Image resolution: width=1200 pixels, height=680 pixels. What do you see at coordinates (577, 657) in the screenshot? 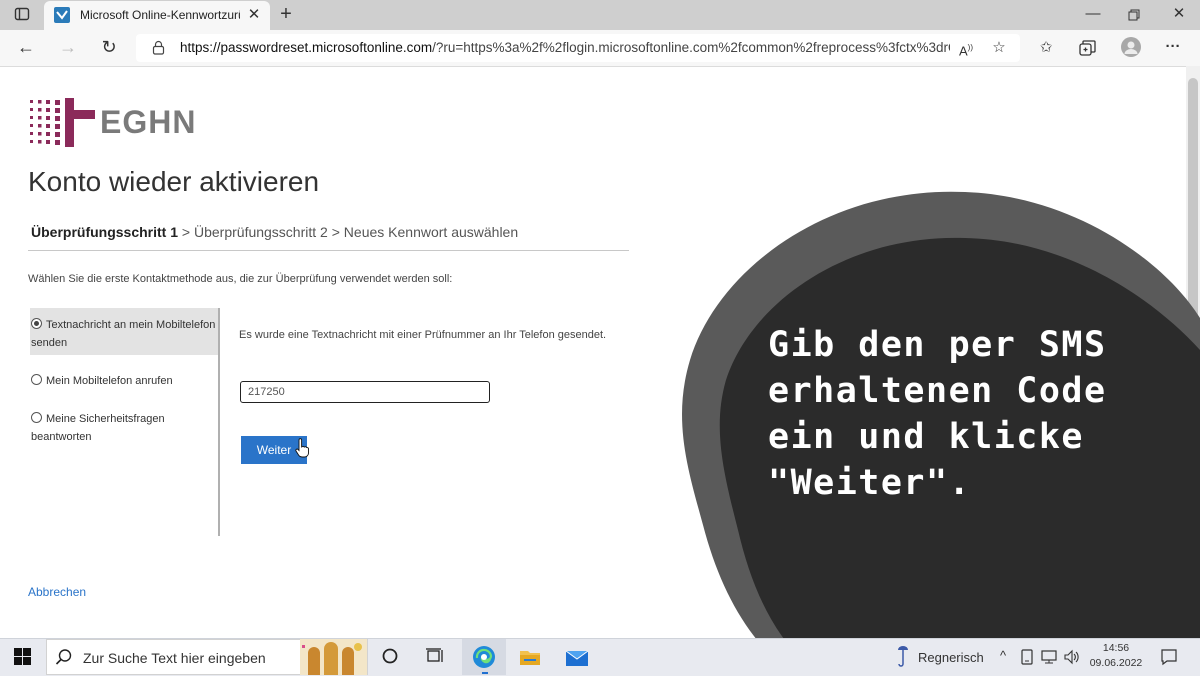
I see `mail-icon` at bounding box center [577, 657].